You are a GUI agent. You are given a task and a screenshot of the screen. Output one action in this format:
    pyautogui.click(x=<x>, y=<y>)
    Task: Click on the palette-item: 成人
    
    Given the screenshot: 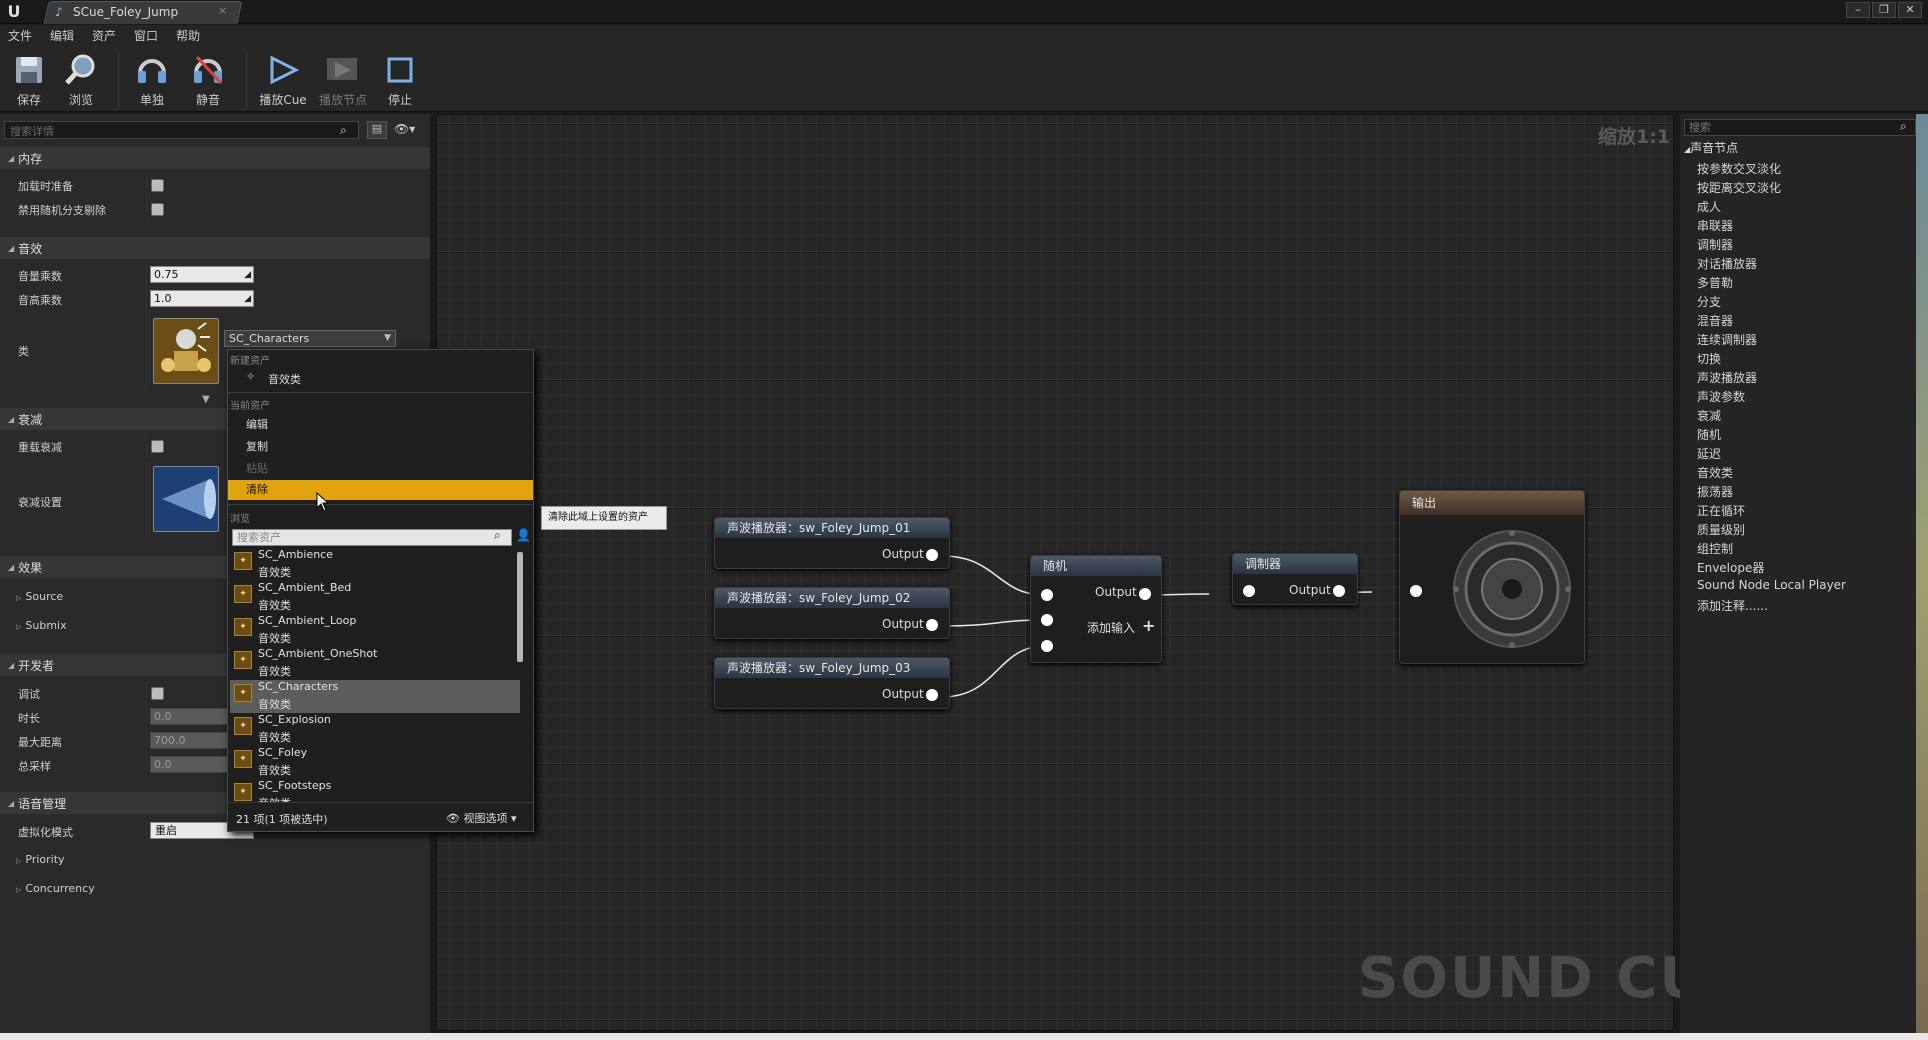 What is the action you would take?
    pyautogui.click(x=1709, y=206)
    